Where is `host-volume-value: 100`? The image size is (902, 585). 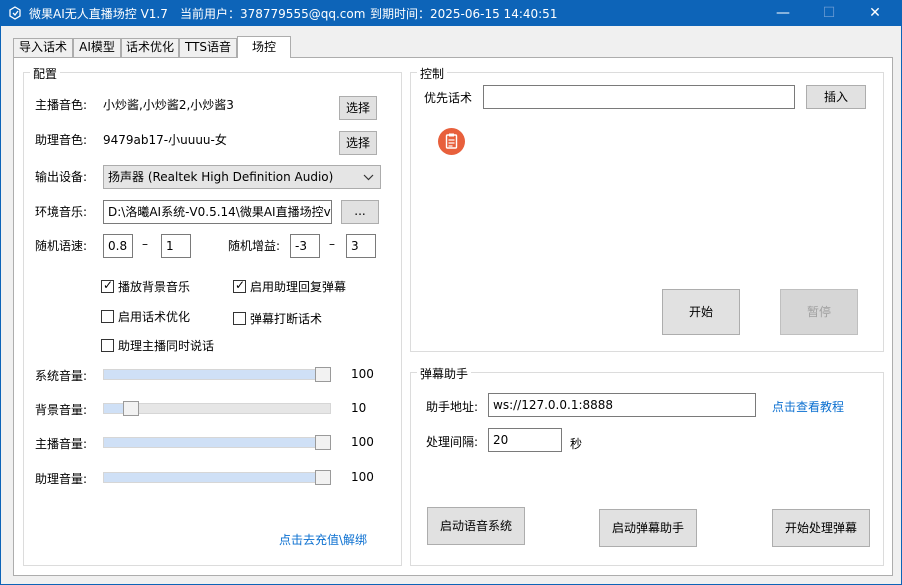 host-volume-value: 100 is located at coordinates (362, 442).